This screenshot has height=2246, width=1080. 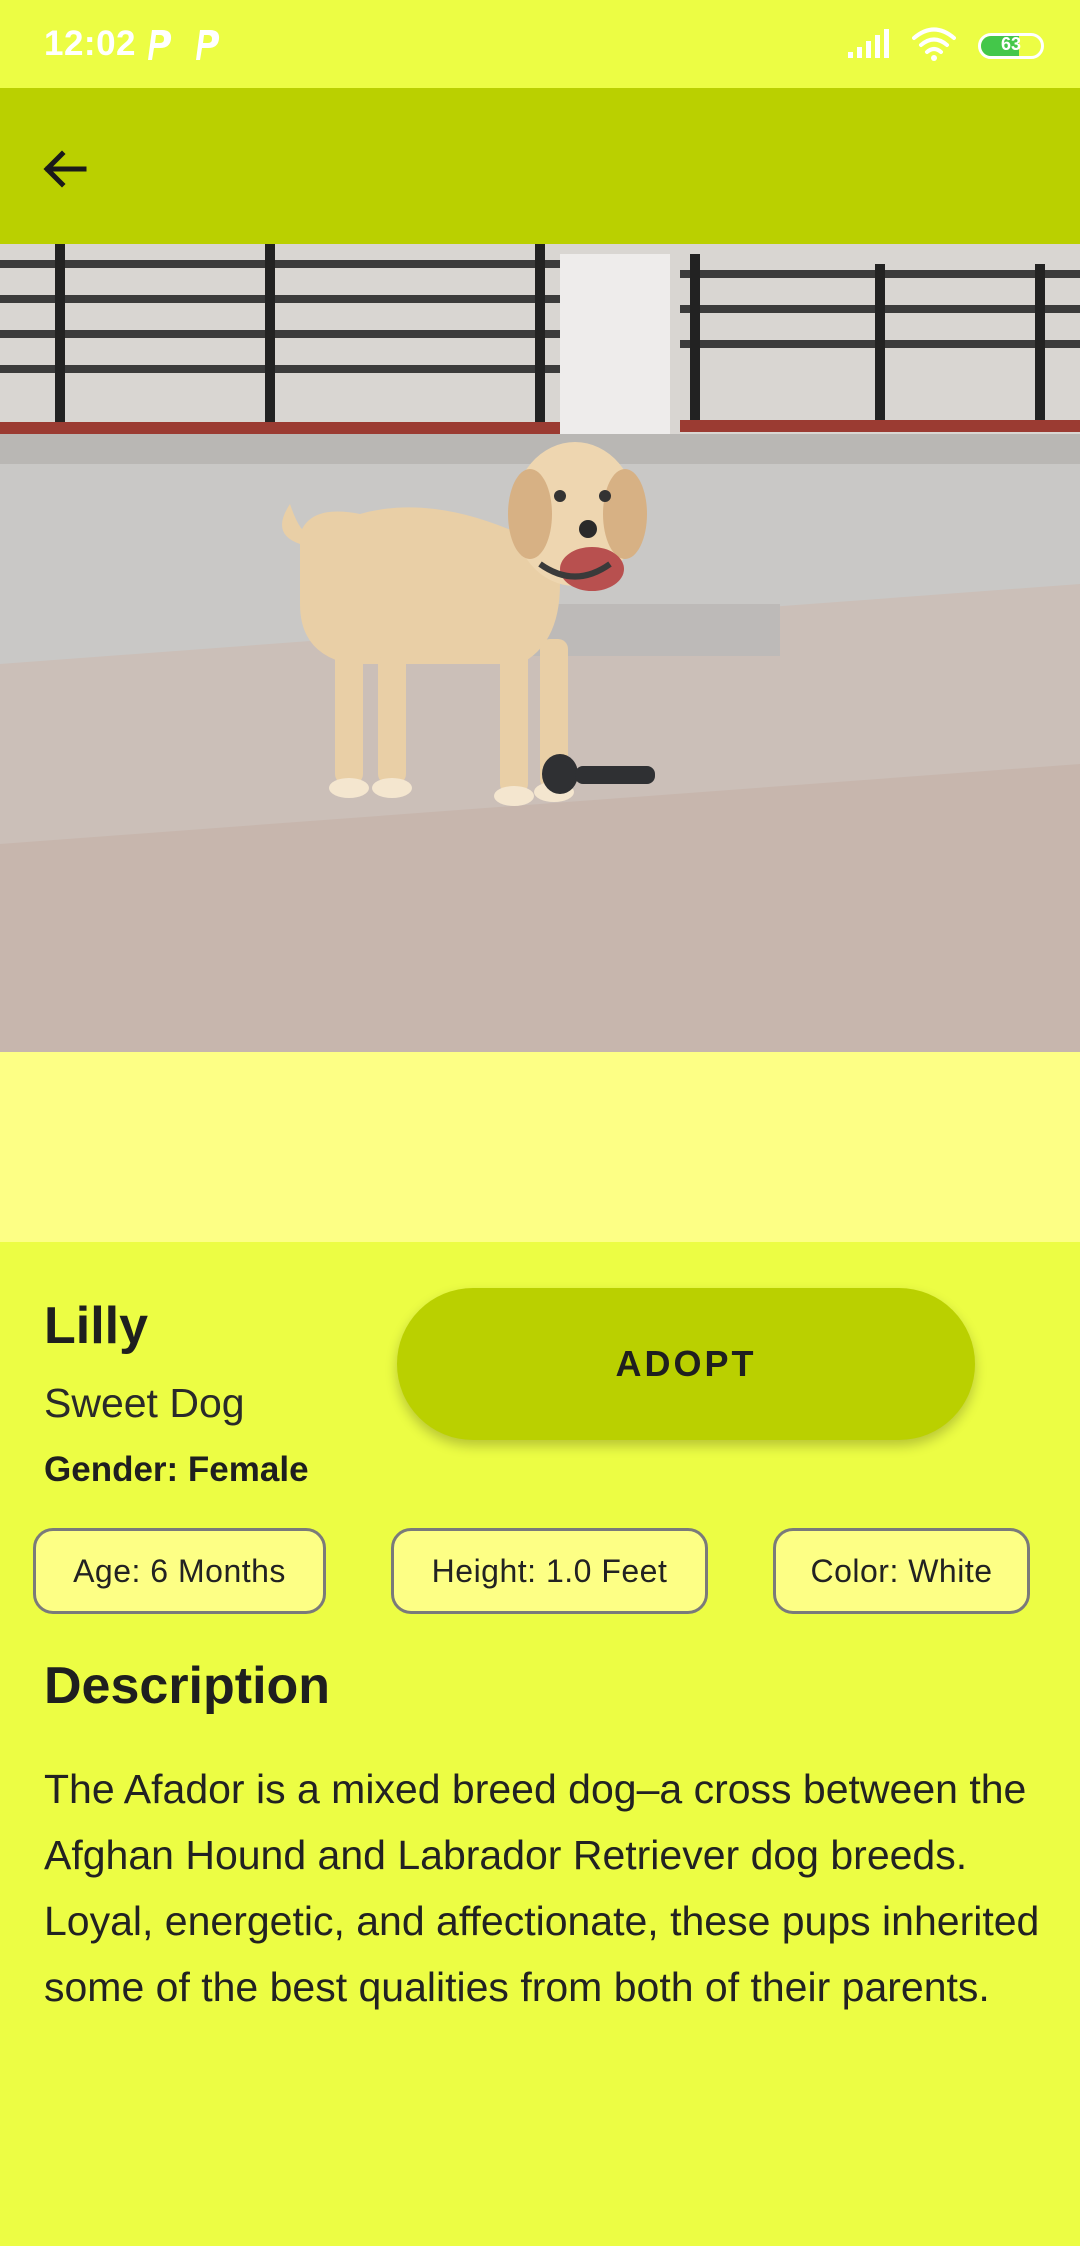 What do you see at coordinates (540, 44) in the screenshot?
I see `status-bar: 12:02 63` at bounding box center [540, 44].